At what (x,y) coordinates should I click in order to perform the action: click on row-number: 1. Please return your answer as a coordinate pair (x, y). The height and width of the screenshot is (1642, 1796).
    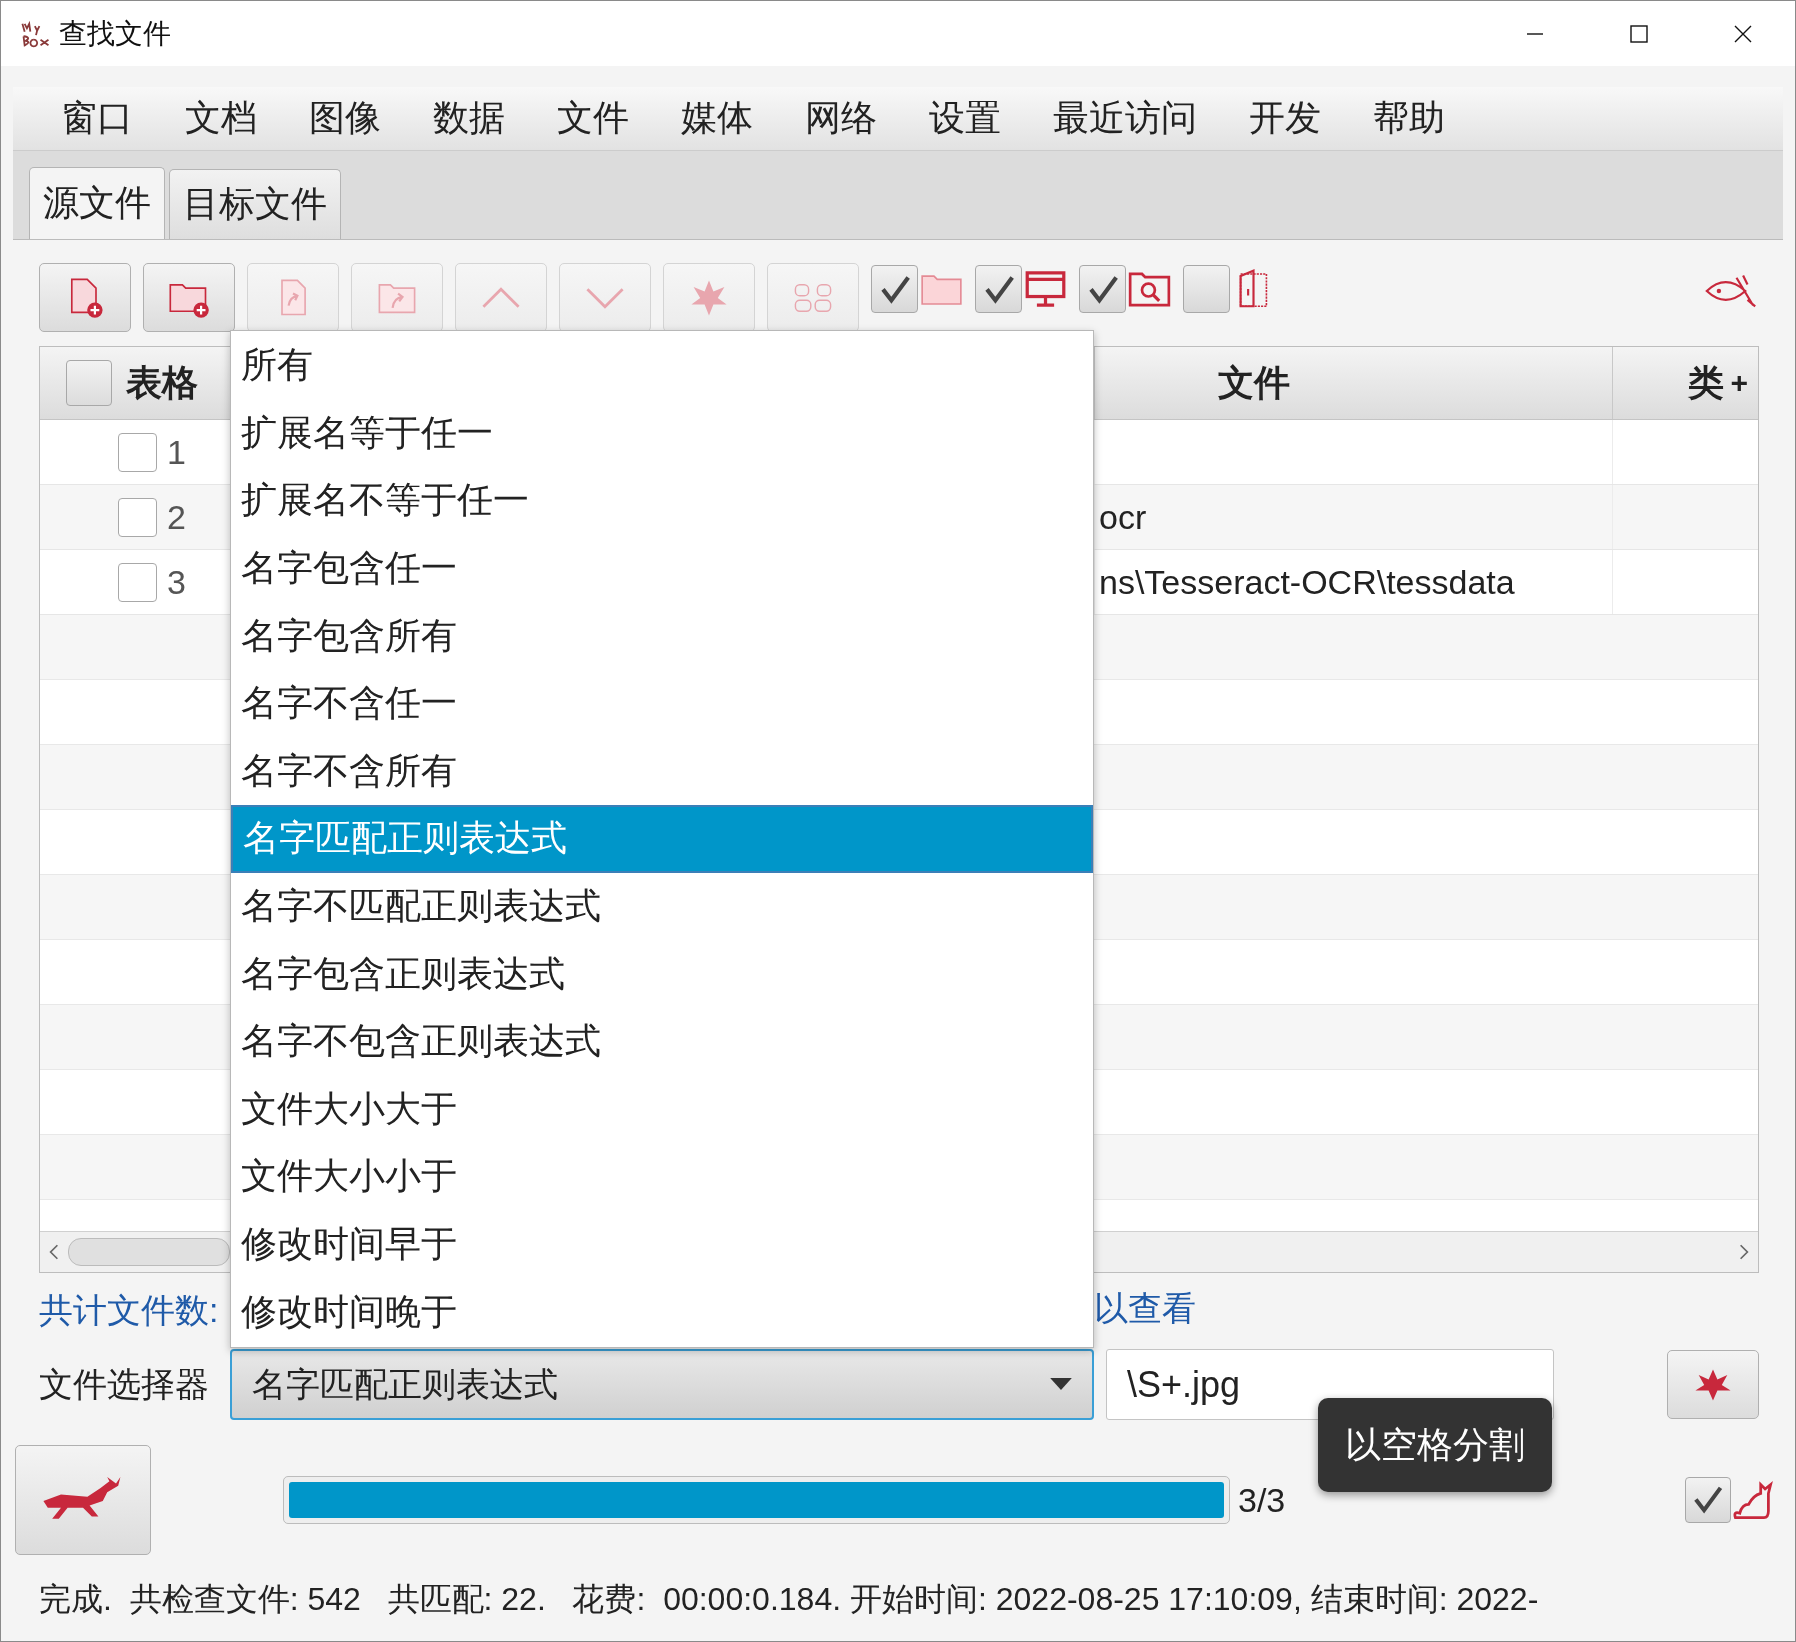
    Looking at the image, I should click on (176, 452).